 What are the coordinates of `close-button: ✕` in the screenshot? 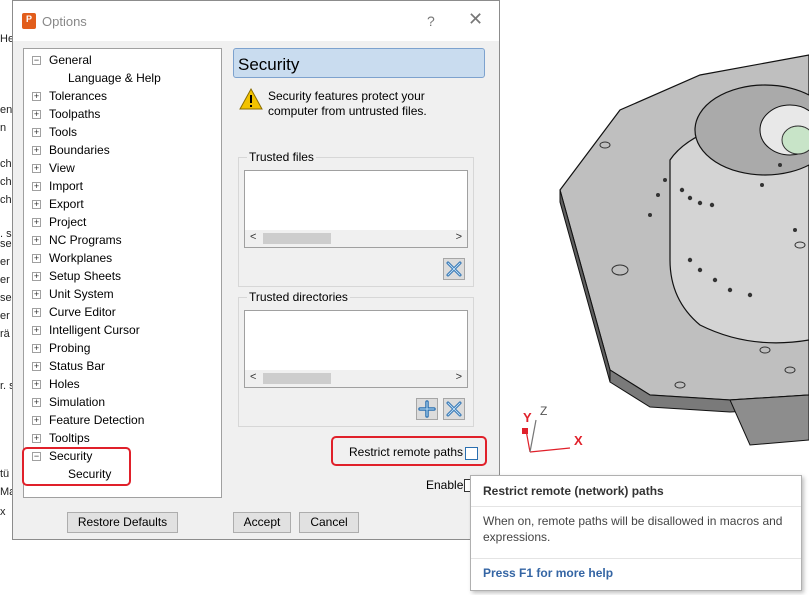 It's located at (475, 19).